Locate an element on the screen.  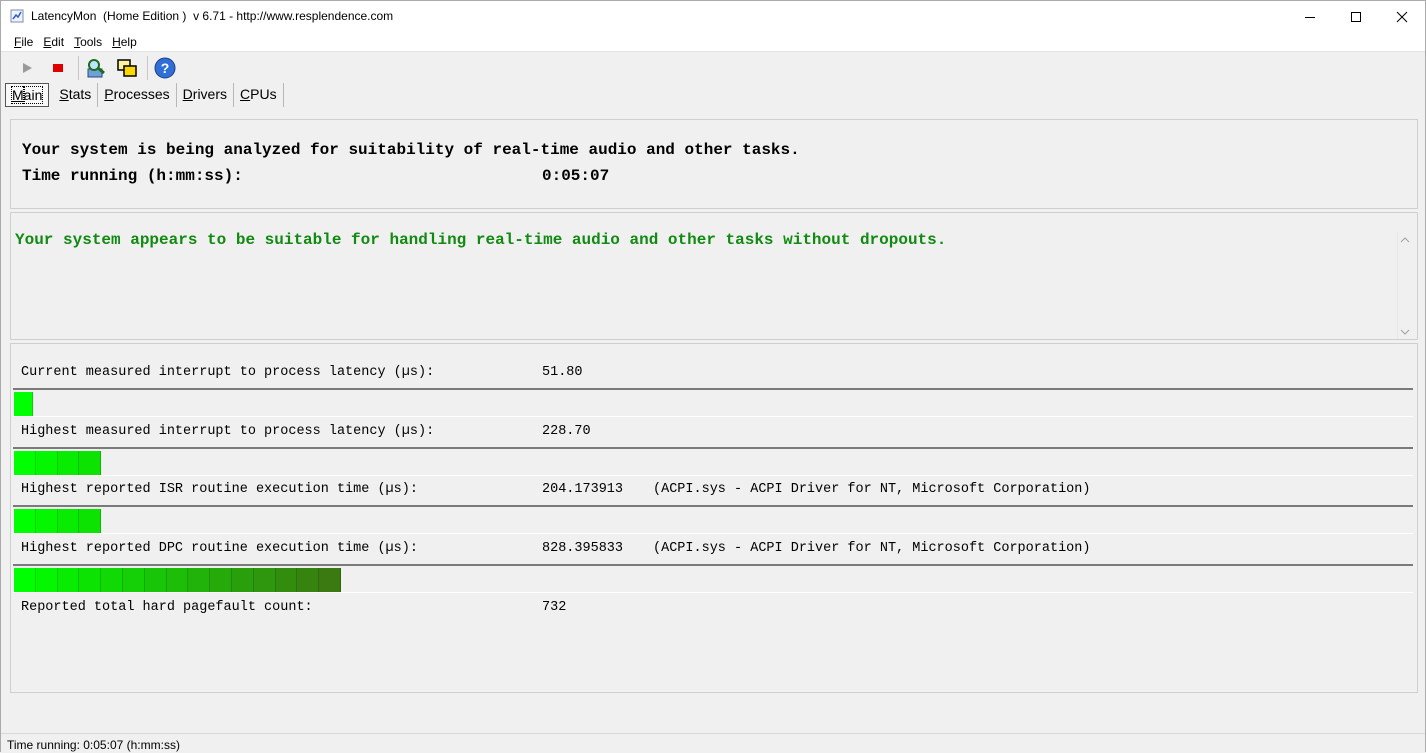
metric-value: 828.395833 is located at coordinates (583, 548).